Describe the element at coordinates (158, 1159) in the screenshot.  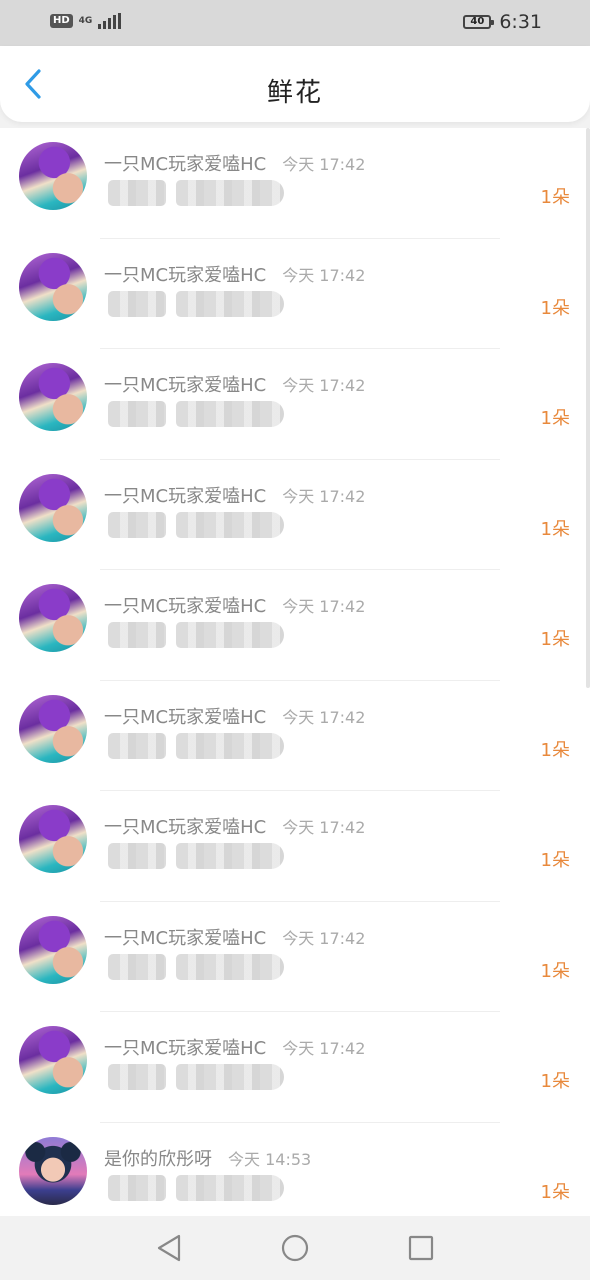
I see `sender-name-text: 是你的欣彤呀` at that location.